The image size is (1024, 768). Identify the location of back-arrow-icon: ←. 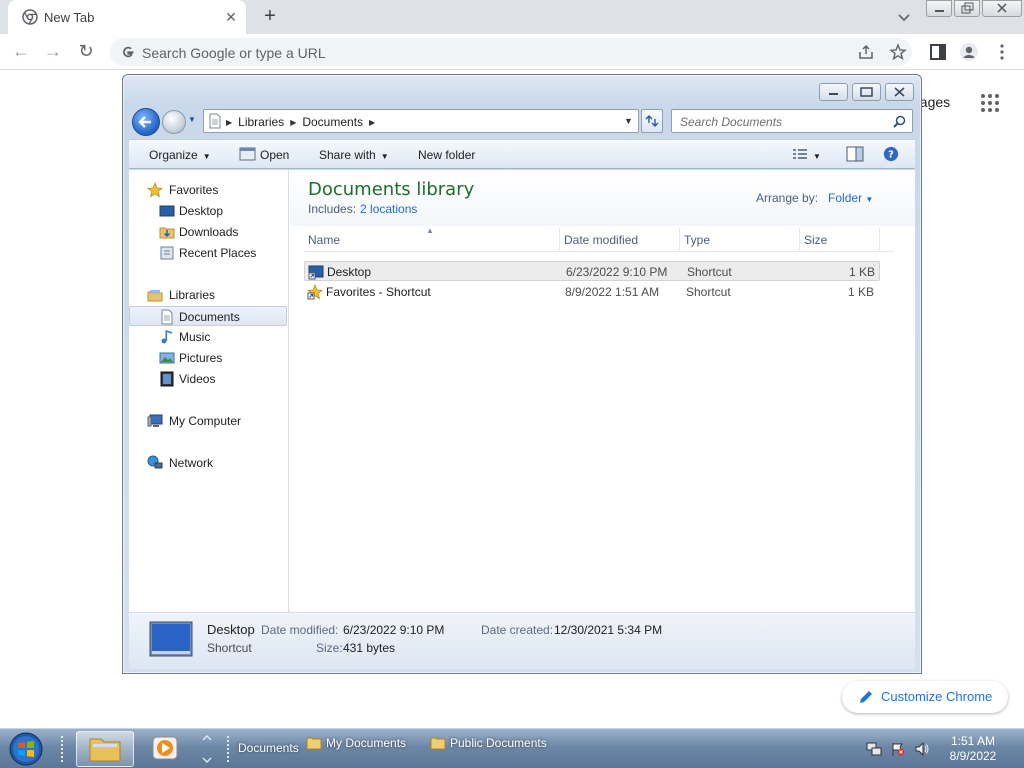
(21, 52).